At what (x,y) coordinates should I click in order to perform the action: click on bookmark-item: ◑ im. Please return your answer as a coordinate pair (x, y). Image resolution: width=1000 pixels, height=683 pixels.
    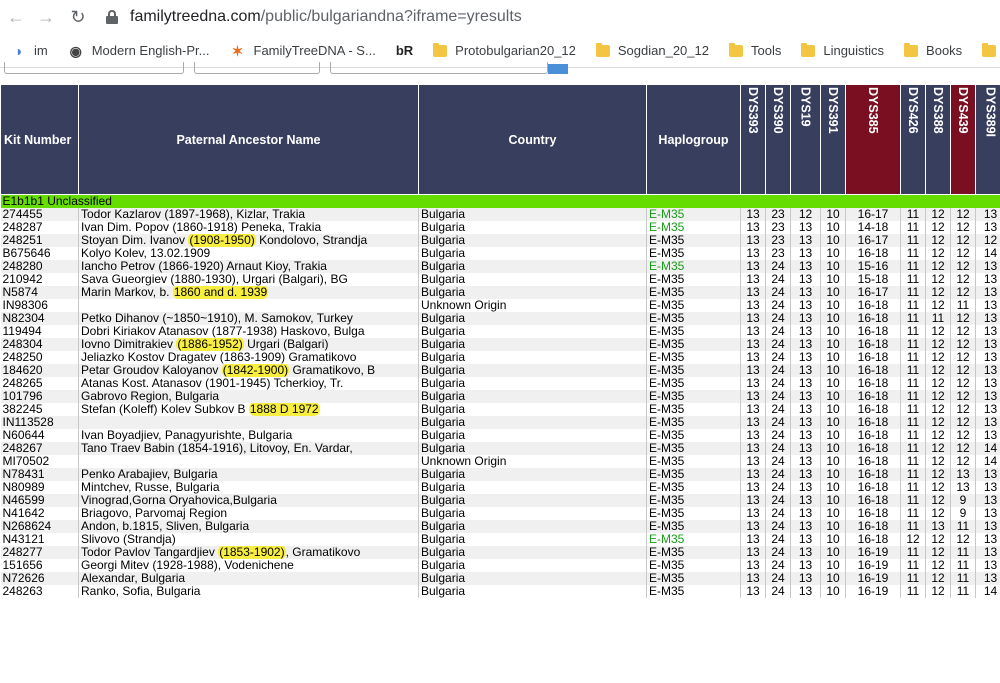
    Looking at the image, I should click on (29, 51).